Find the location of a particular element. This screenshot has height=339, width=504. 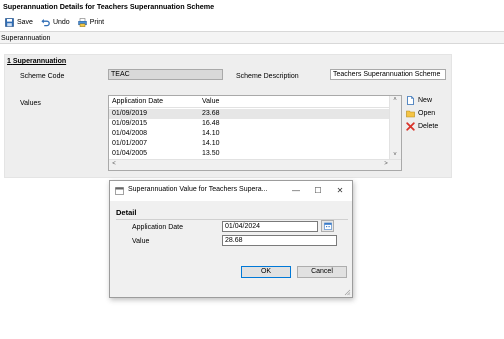

open-button: Open is located at coordinates (420, 113).